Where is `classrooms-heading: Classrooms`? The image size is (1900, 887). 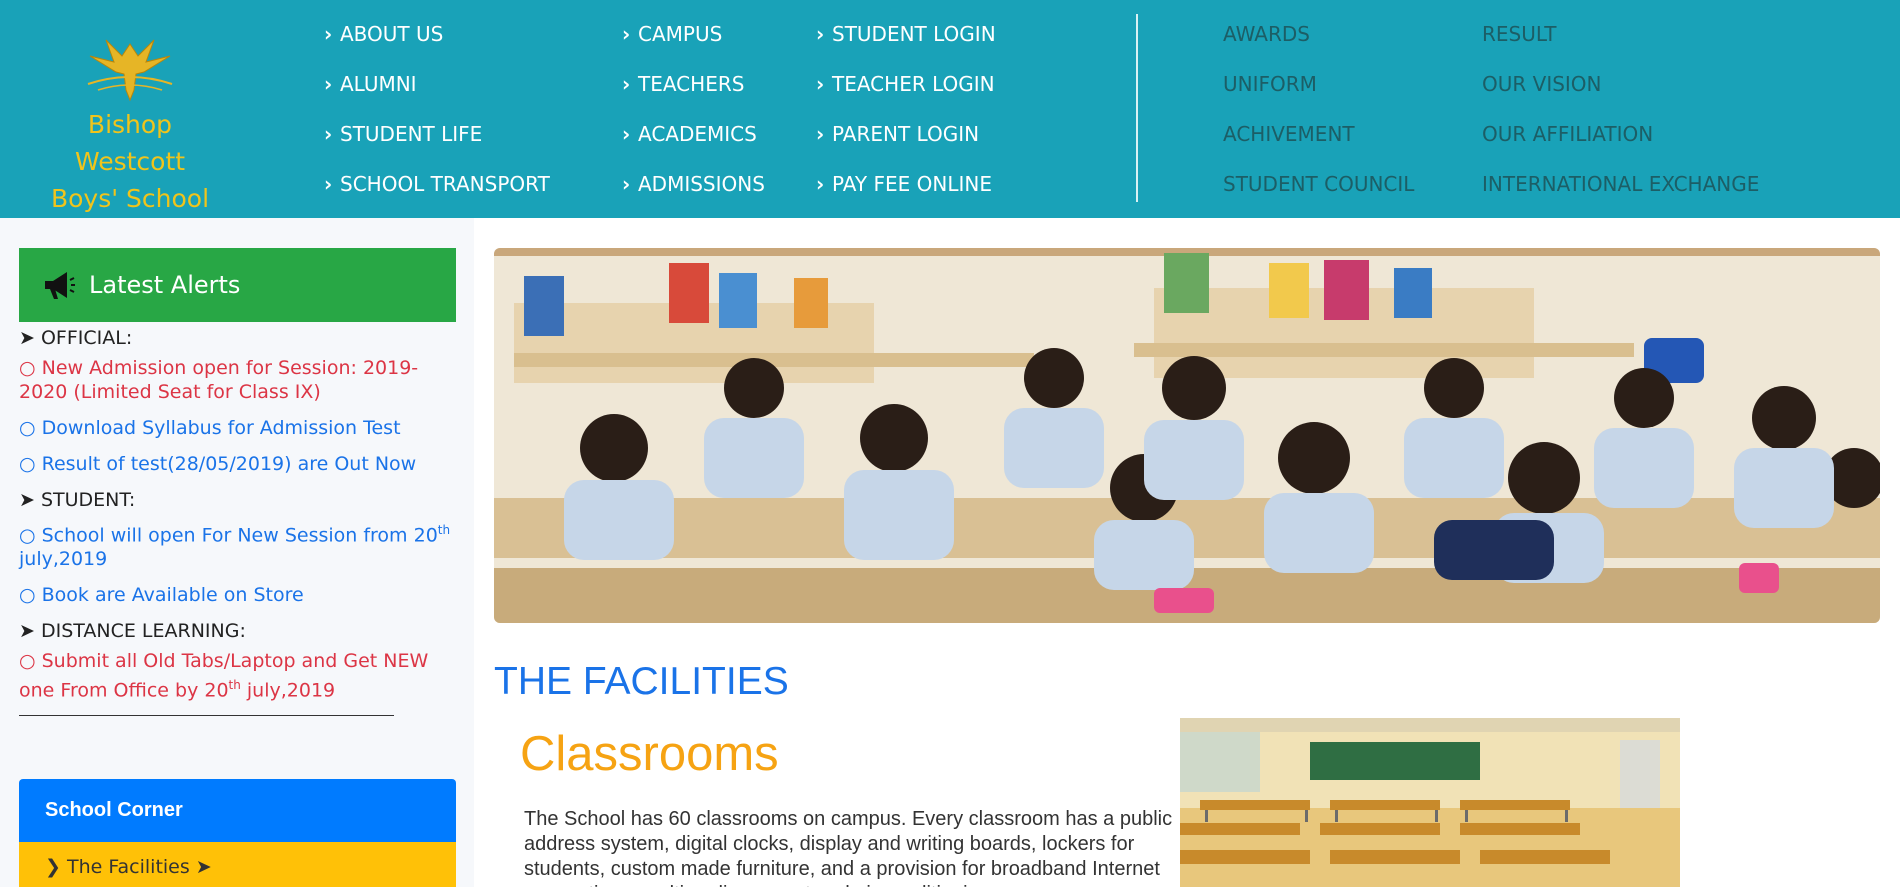 classrooms-heading: Classrooms is located at coordinates (649, 754).